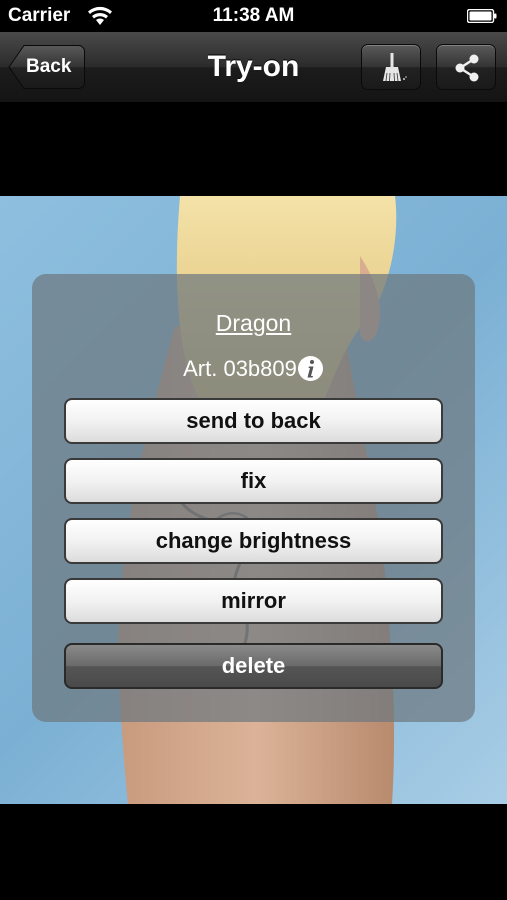 Image resolution: width=507 pixels, height=900 pixels. I want to click on article-number: Art. 03b809, so click(253, 368).